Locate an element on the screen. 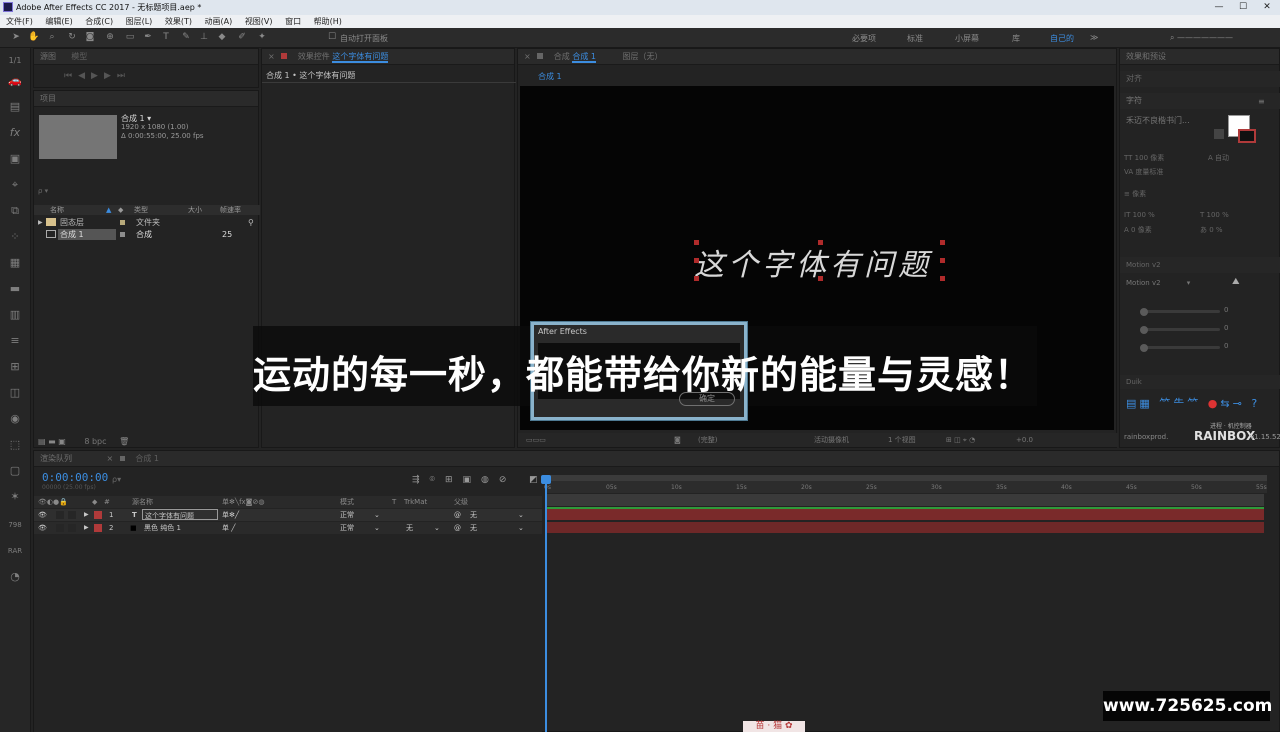 This screenshot has height=732, width=1280. time-ruler is located at coordinates (907, 487).